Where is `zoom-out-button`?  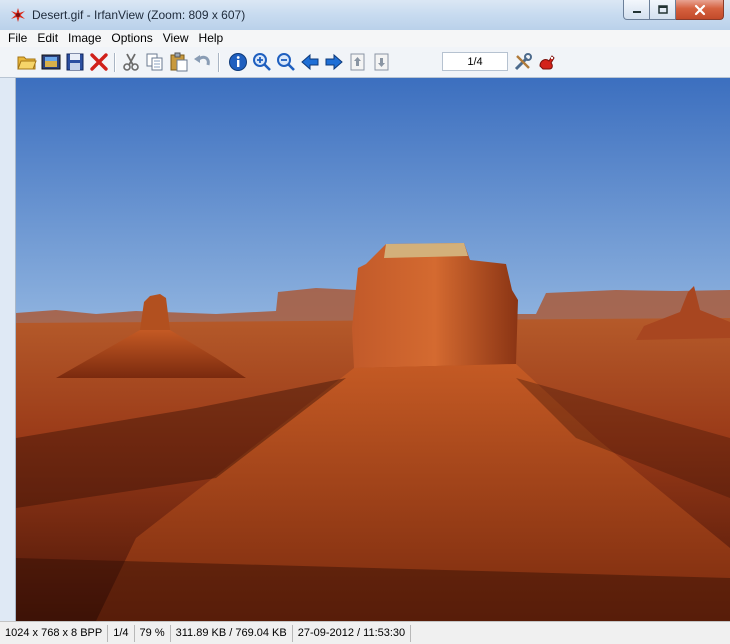 zoom-out-button is located at coordinates (286, 62).